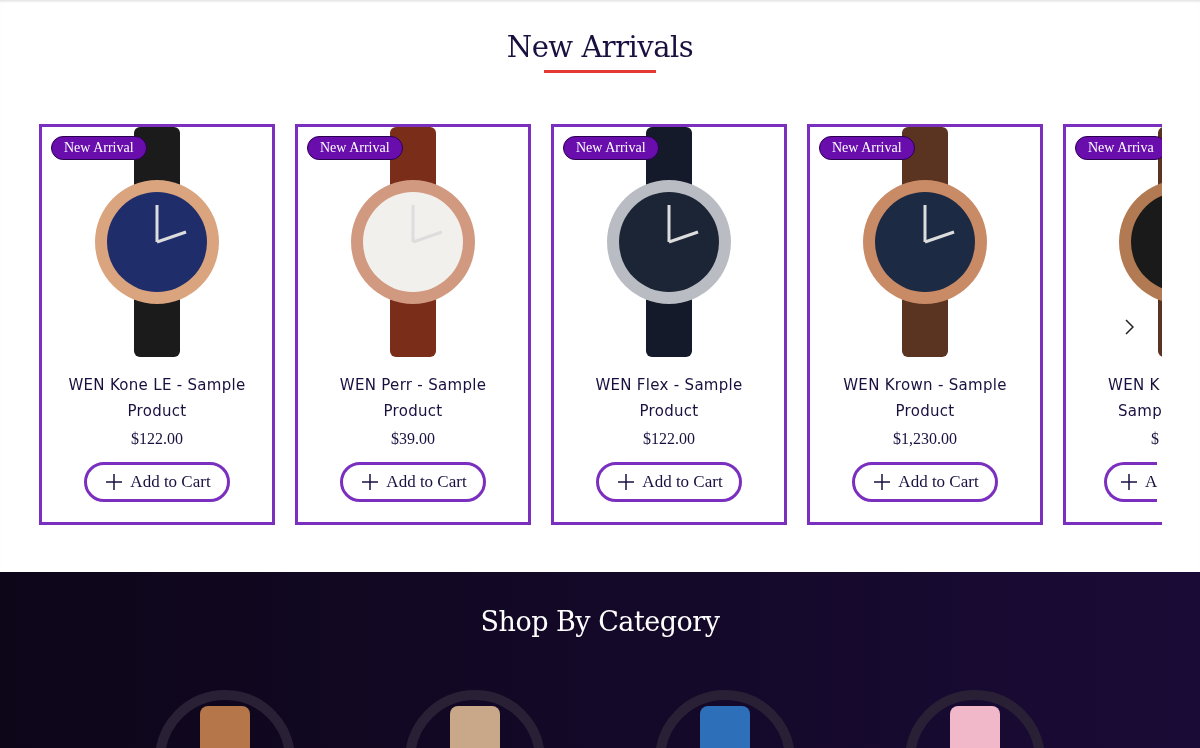 The image size is (1200, 748). What do you see at coordinates (1155, 439) in the screenshot?
I see `product-price: $` at bounding box center [1155, 439].